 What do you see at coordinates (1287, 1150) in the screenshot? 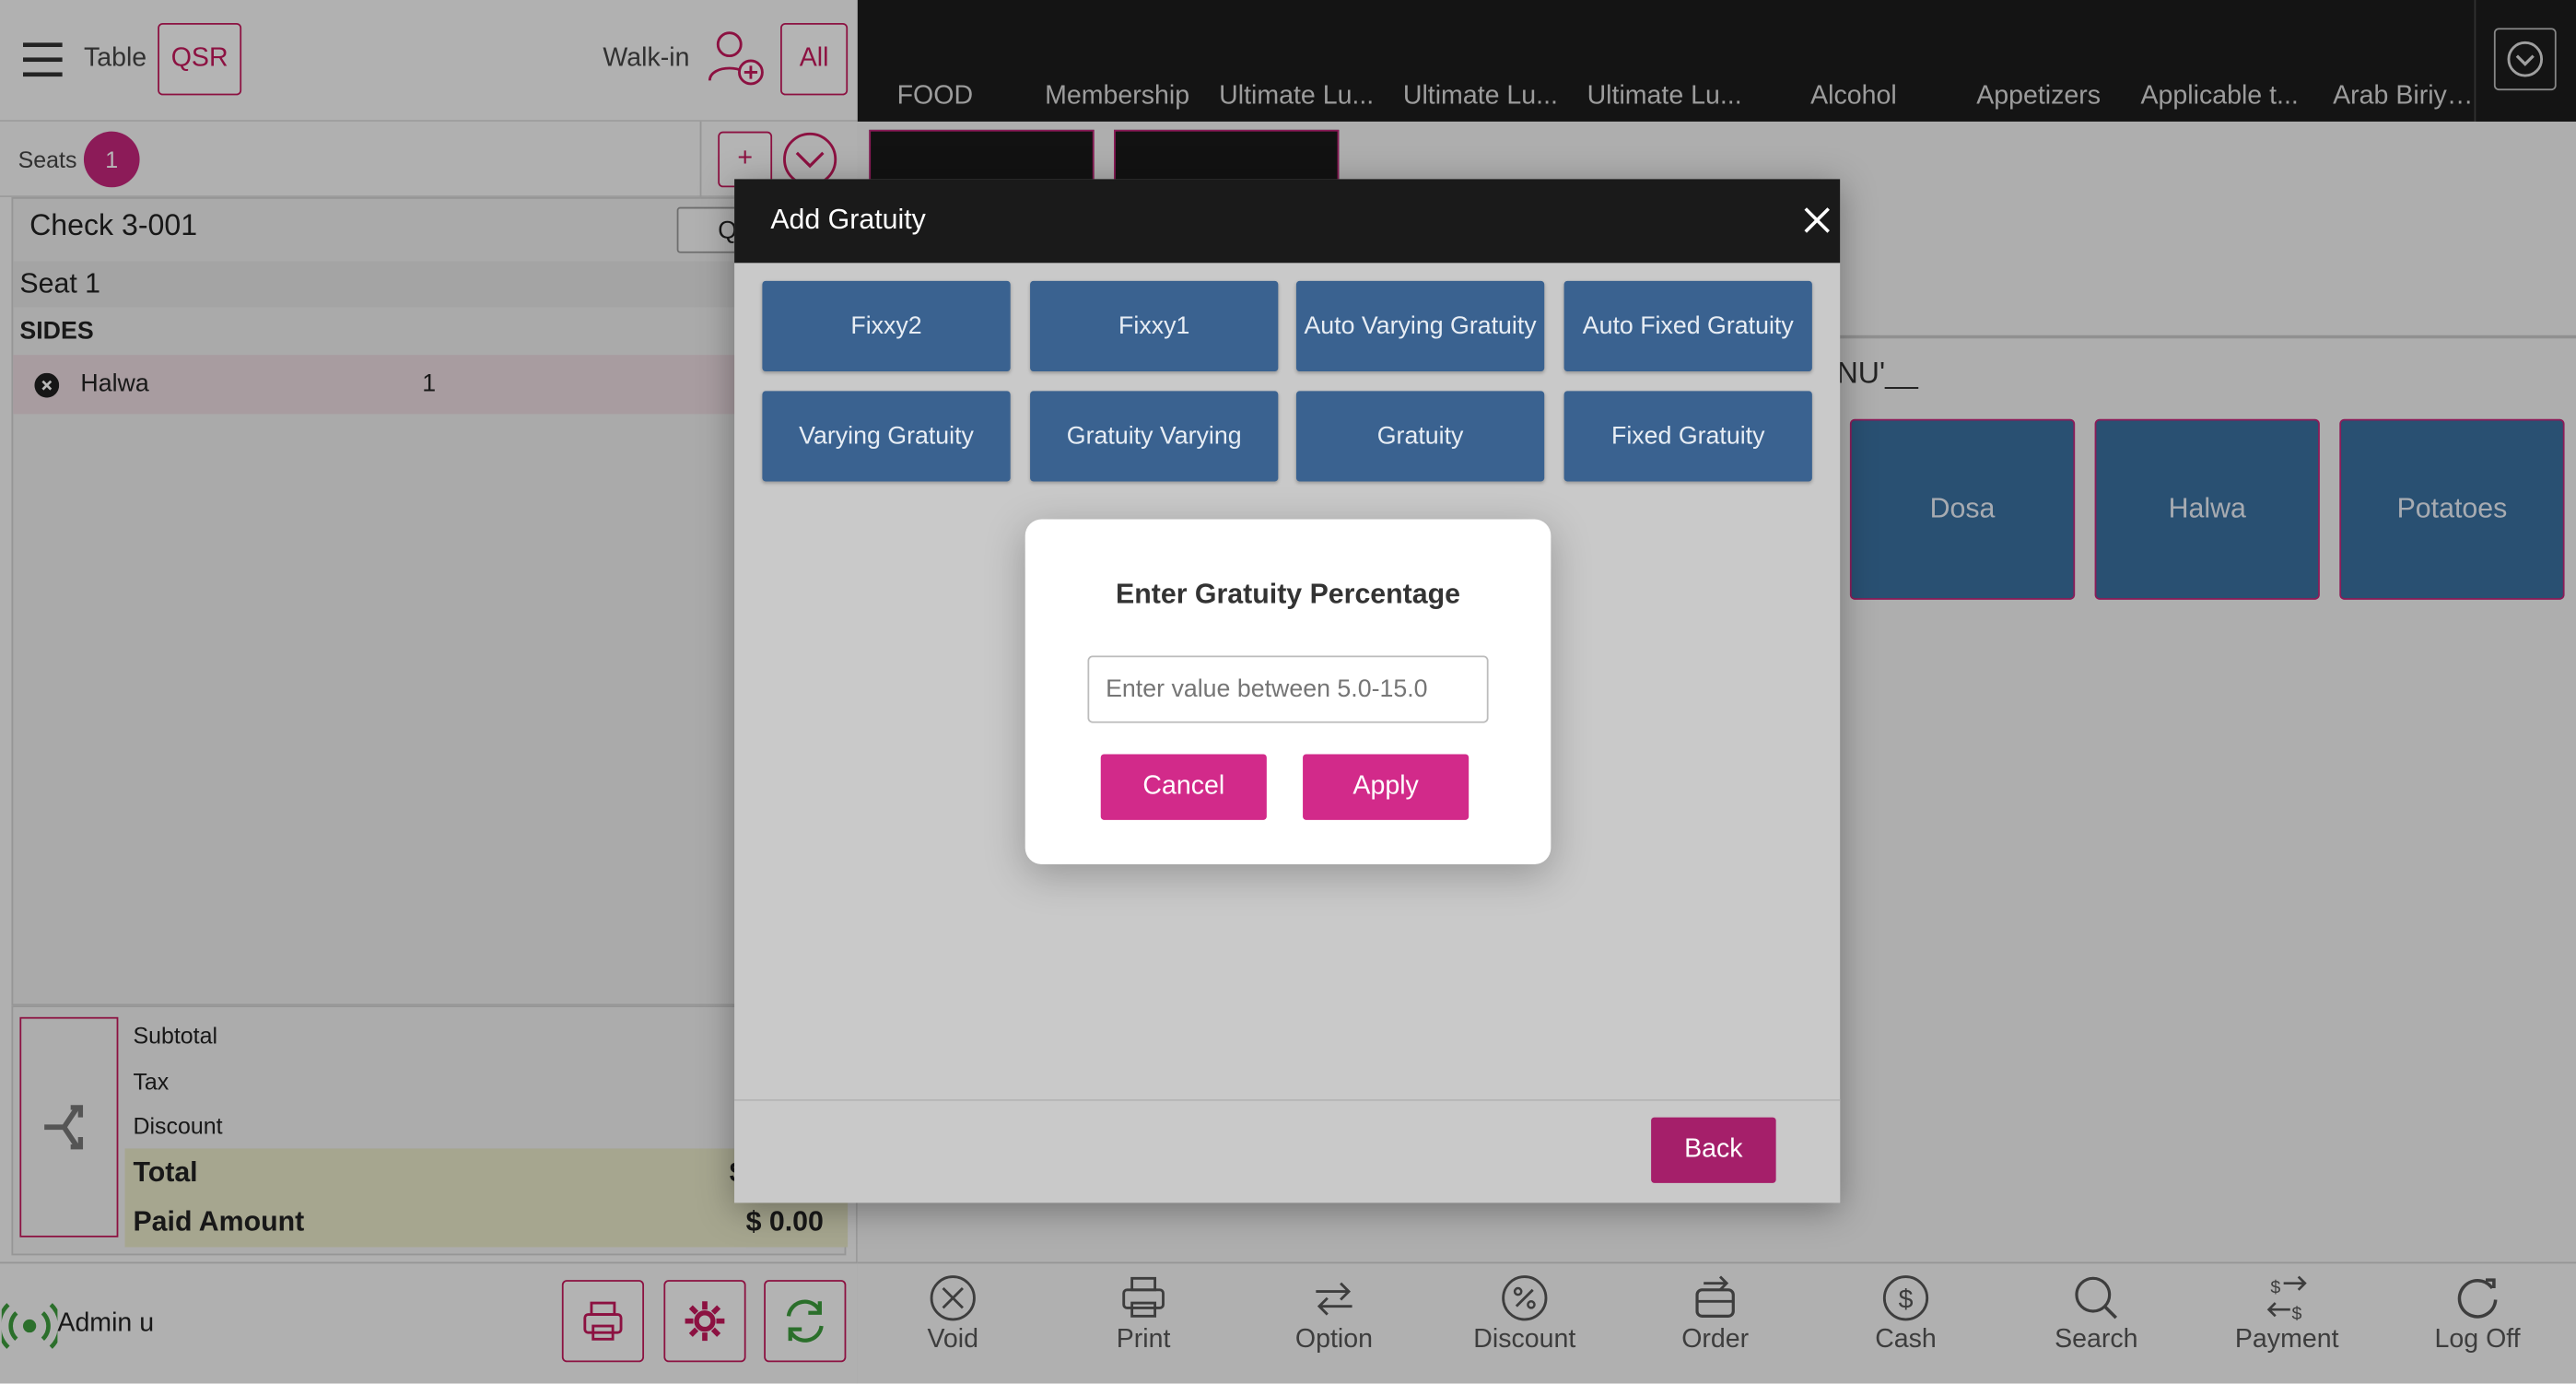
I see `dialog-footer: Back` at bounding box center [1287, 1150].